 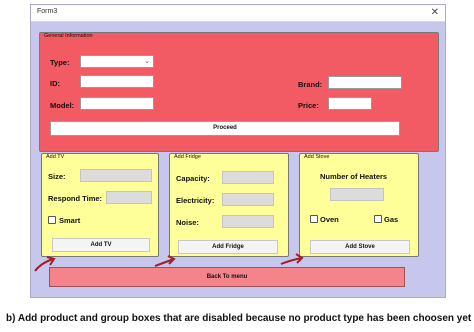 What do you see at coordinates (225, 128) in the screenshot?
I see `proceed-button: Proceed` at bounding box center [225, 128].